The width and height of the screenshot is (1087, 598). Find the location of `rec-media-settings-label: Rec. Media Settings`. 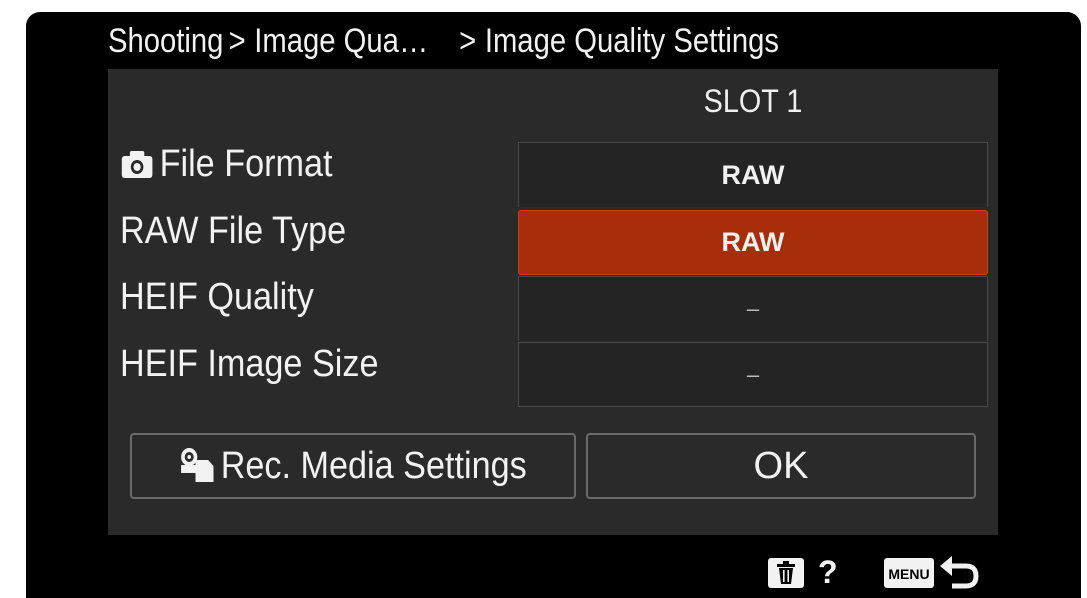

rec-media-settings-label: Rec. Media Settings is located at coordinates (373, 465).